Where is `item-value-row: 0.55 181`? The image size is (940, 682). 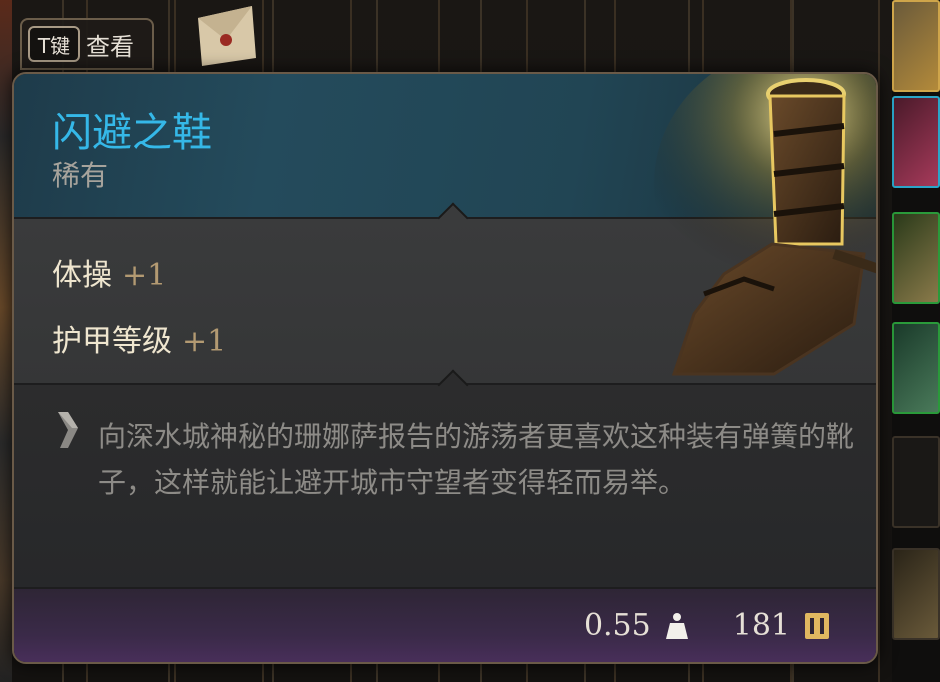
item-value-row: 0.55 181 is located at coordinates (707, 625).